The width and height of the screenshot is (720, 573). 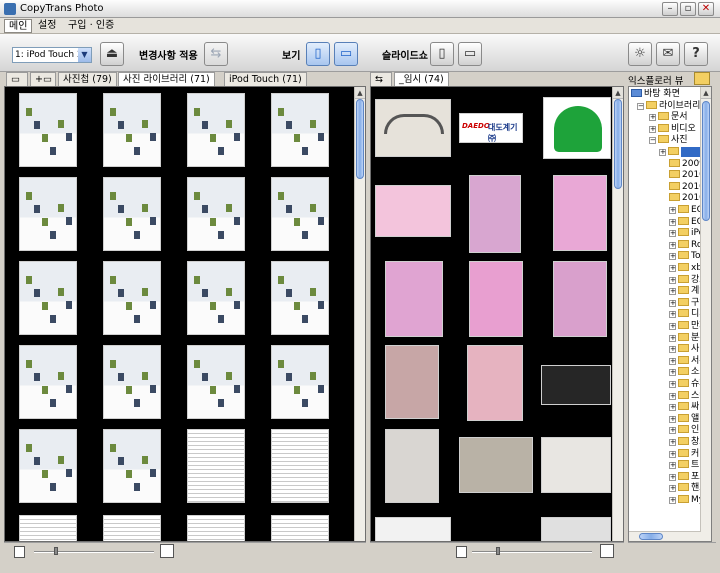 I want to click on hscroll-thumb, so click(x=651, y=536).